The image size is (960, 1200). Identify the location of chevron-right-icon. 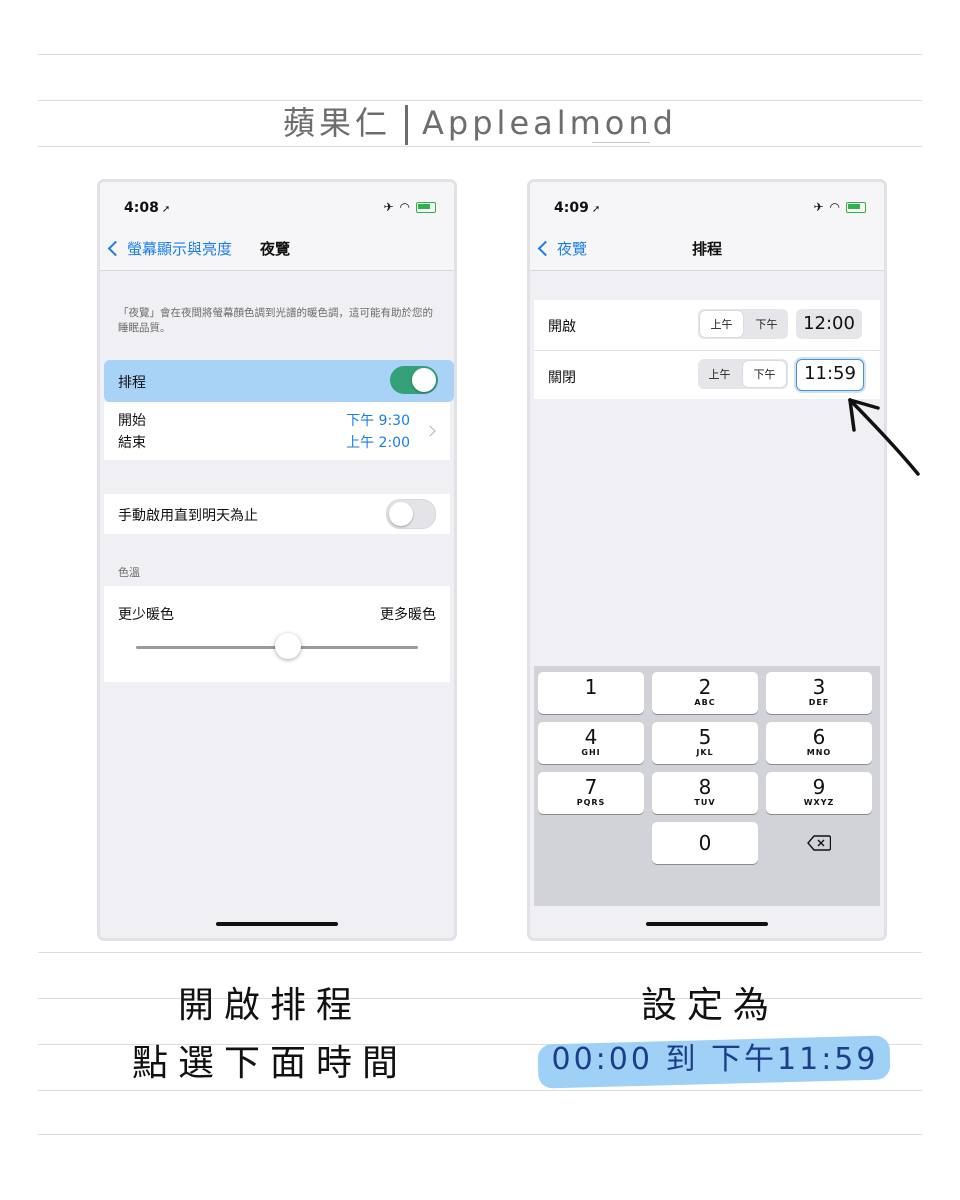
(430, 431).